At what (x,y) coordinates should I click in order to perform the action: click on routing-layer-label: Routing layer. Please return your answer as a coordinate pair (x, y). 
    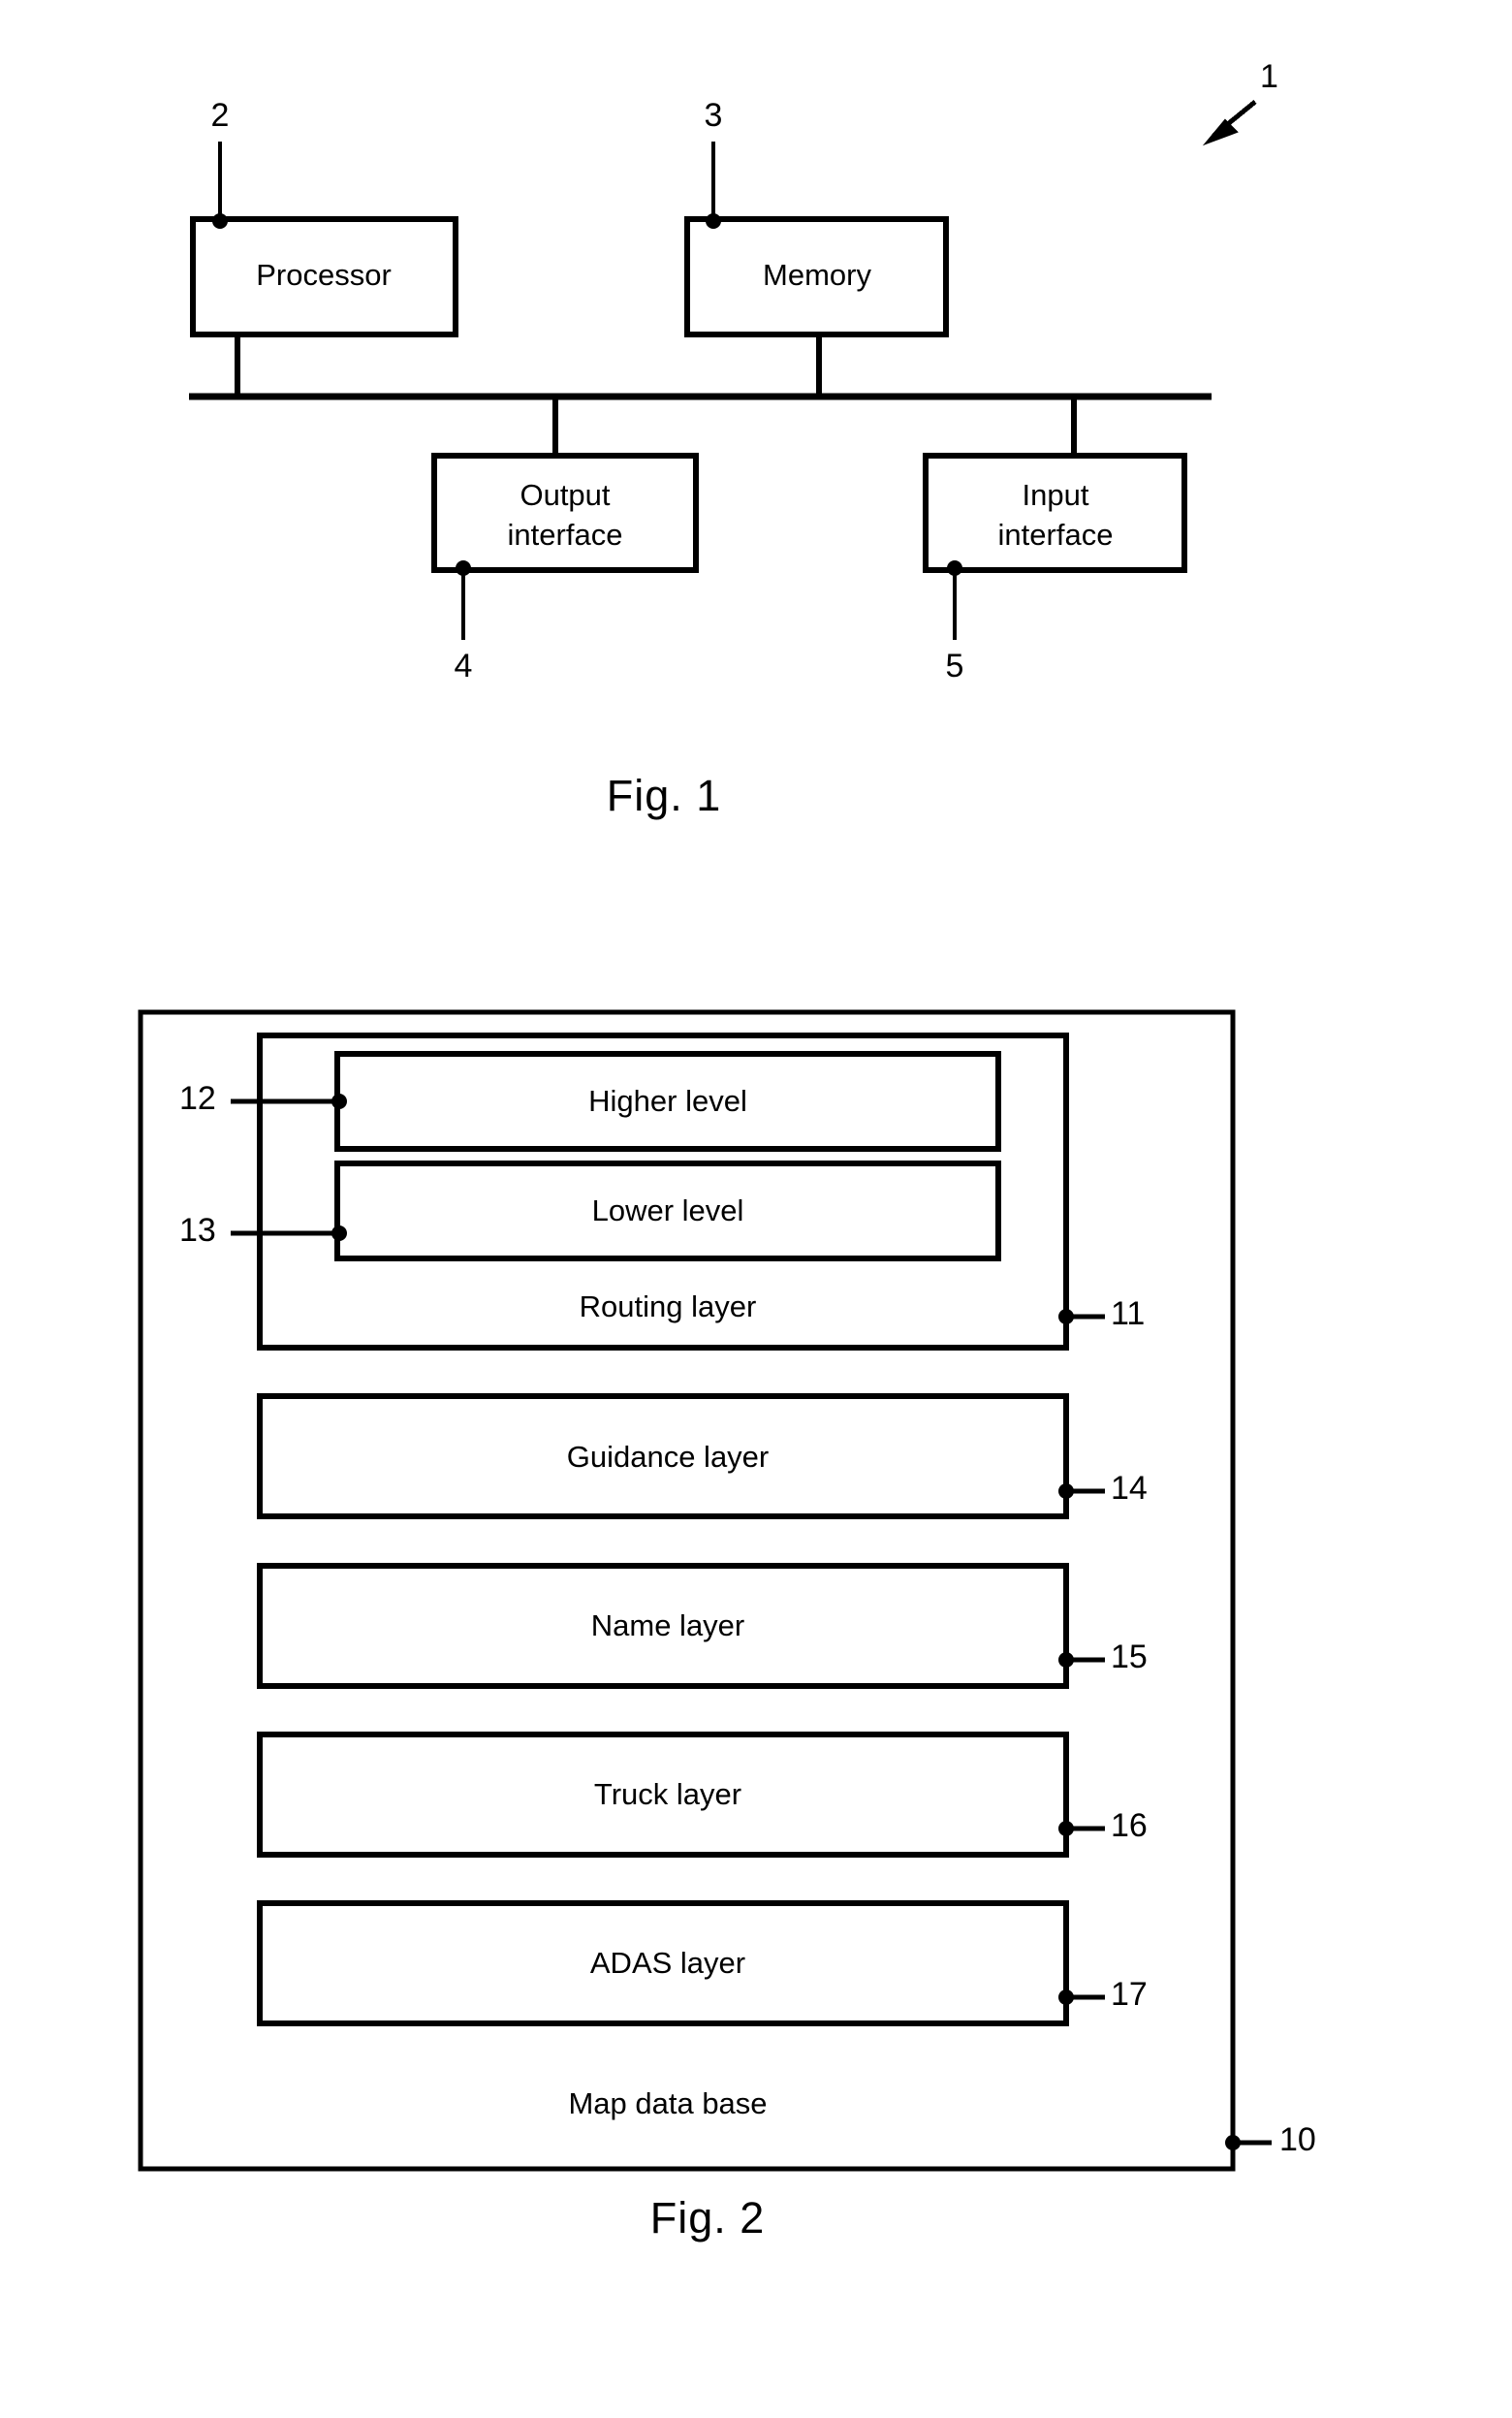
    Looking at the image, I should click on (668, 1306).